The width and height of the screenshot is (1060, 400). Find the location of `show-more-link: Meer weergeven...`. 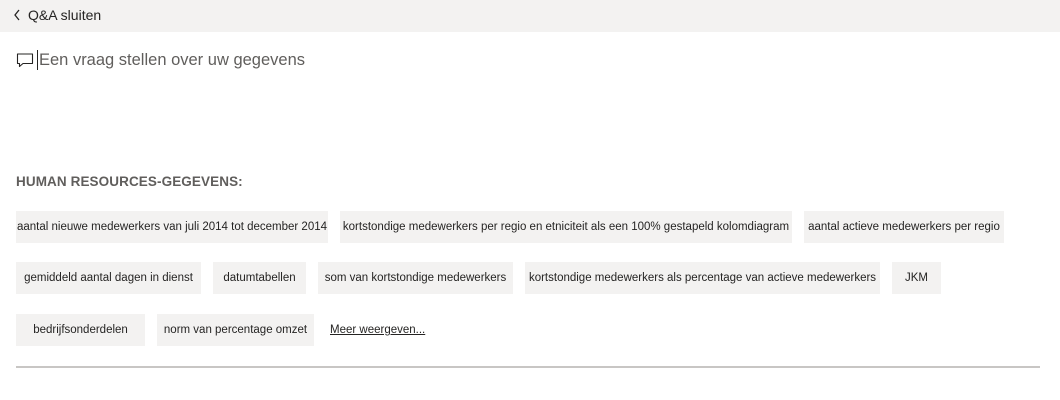

show-more-link: Meer weergeven... is located at coordinates (377, 330).